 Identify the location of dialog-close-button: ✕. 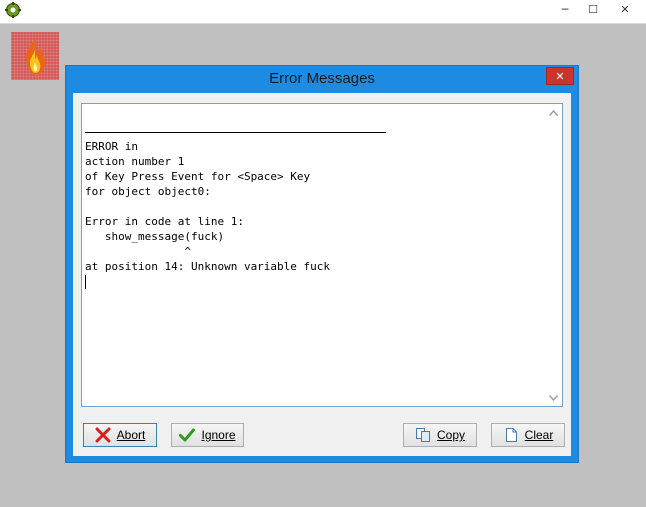
(560, 76).